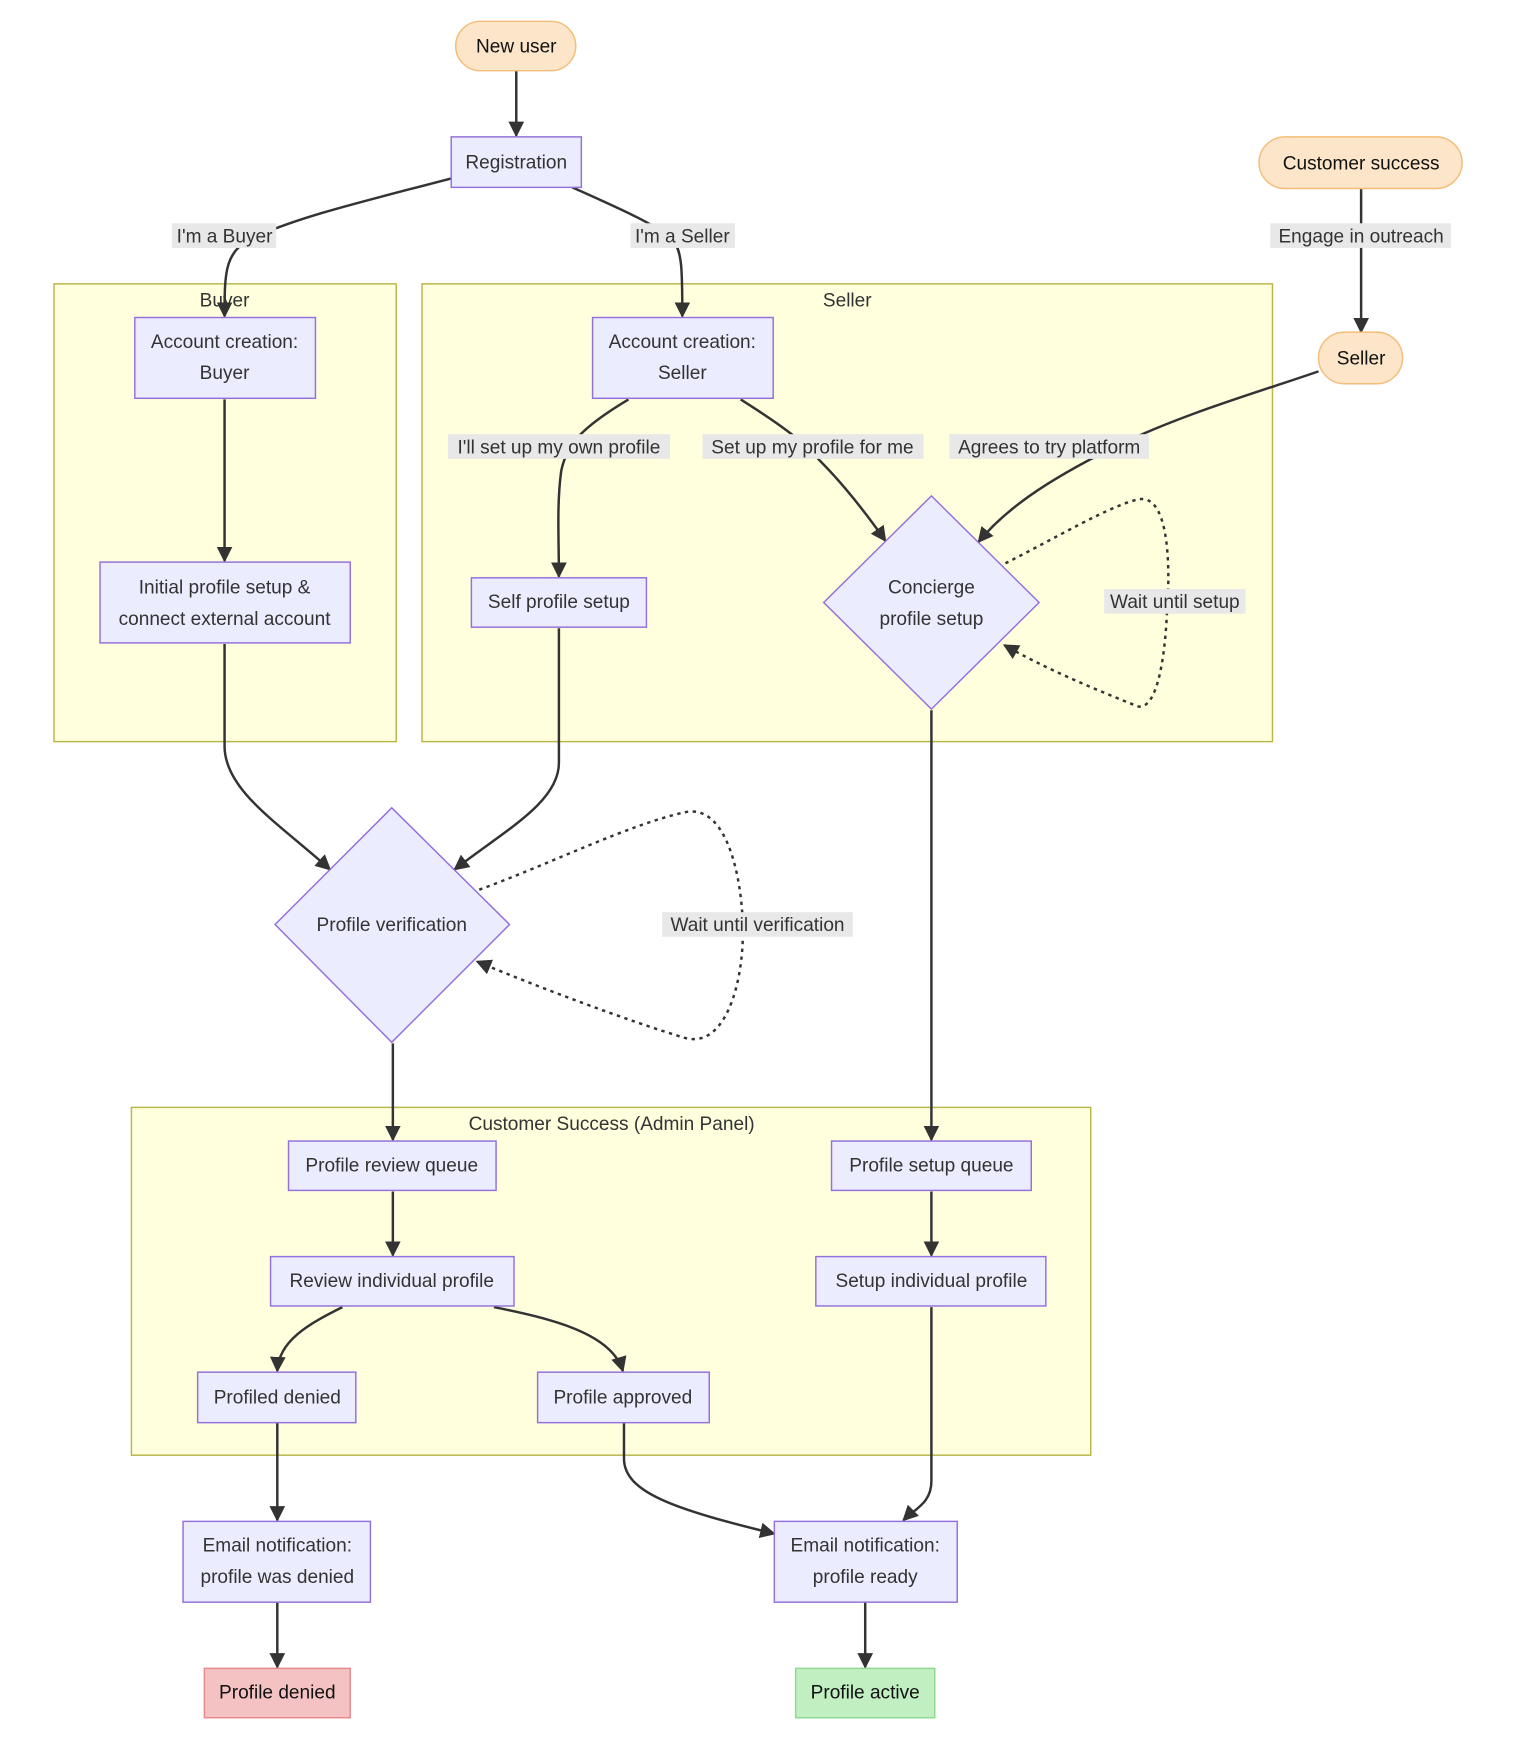 This screenshot has height=1757, width=1515. I want to click on node-profile-approved: Profile approved, so click(623, 1397).